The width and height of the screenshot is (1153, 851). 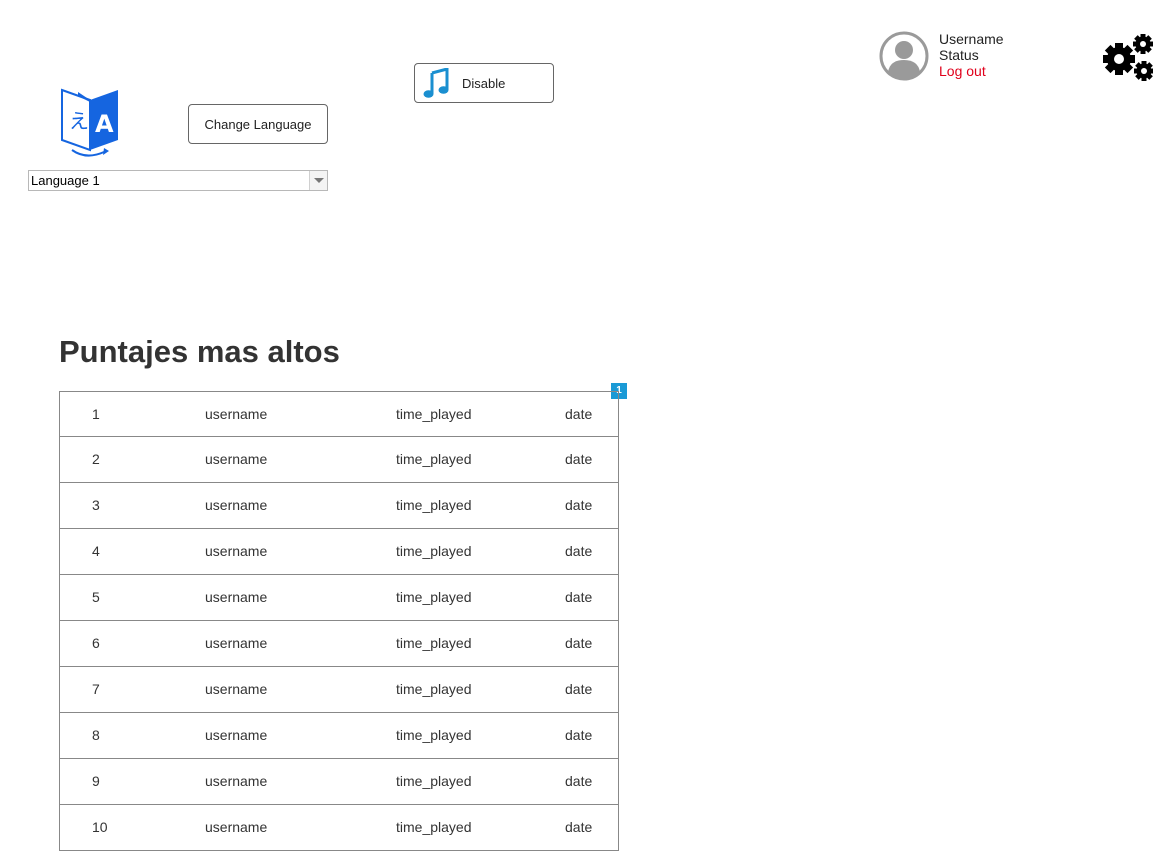 I want to click on table-row: 1 username time_played date, so click(x=339, y=414).